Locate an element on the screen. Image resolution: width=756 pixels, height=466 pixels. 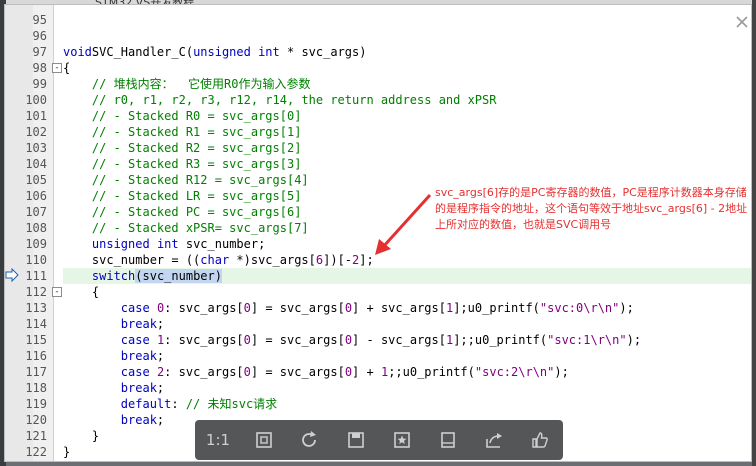
annotation-arrow-icon is located at coordinates (403, 224).